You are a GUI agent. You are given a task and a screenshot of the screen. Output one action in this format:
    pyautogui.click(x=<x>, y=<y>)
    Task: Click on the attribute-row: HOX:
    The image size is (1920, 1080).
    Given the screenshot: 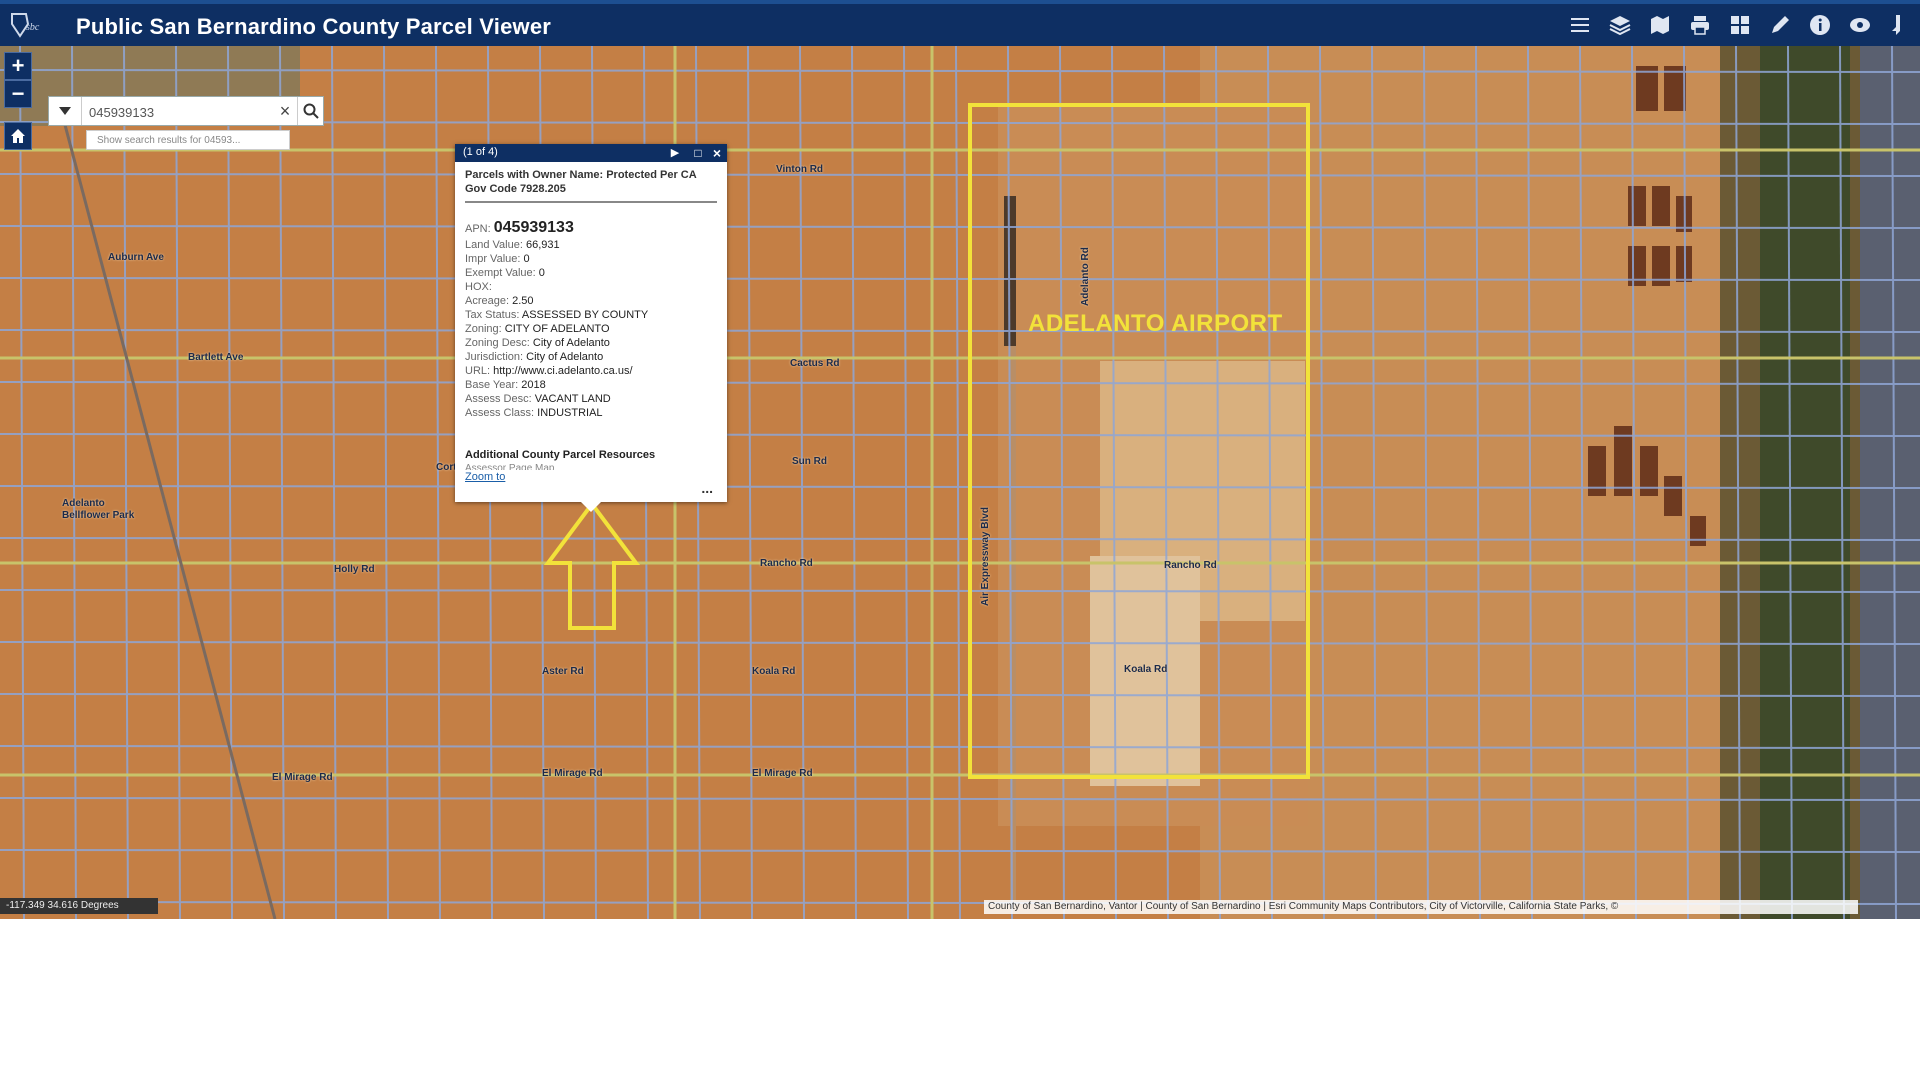 What is the action you would take?
    pyautogui.click(x=591, y=287)
    